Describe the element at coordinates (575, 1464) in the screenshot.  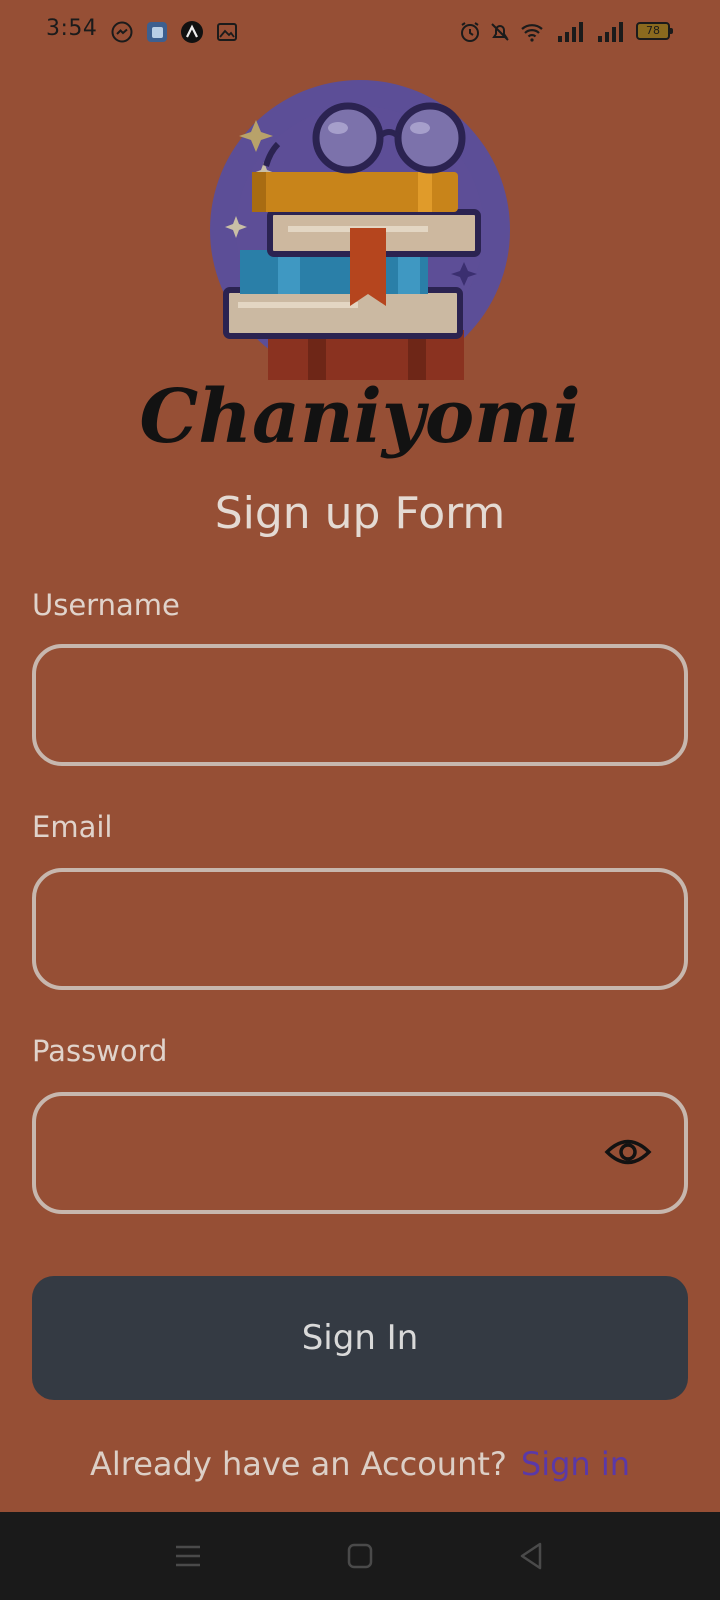
I see `sign-in-link: Sign in` at that location.